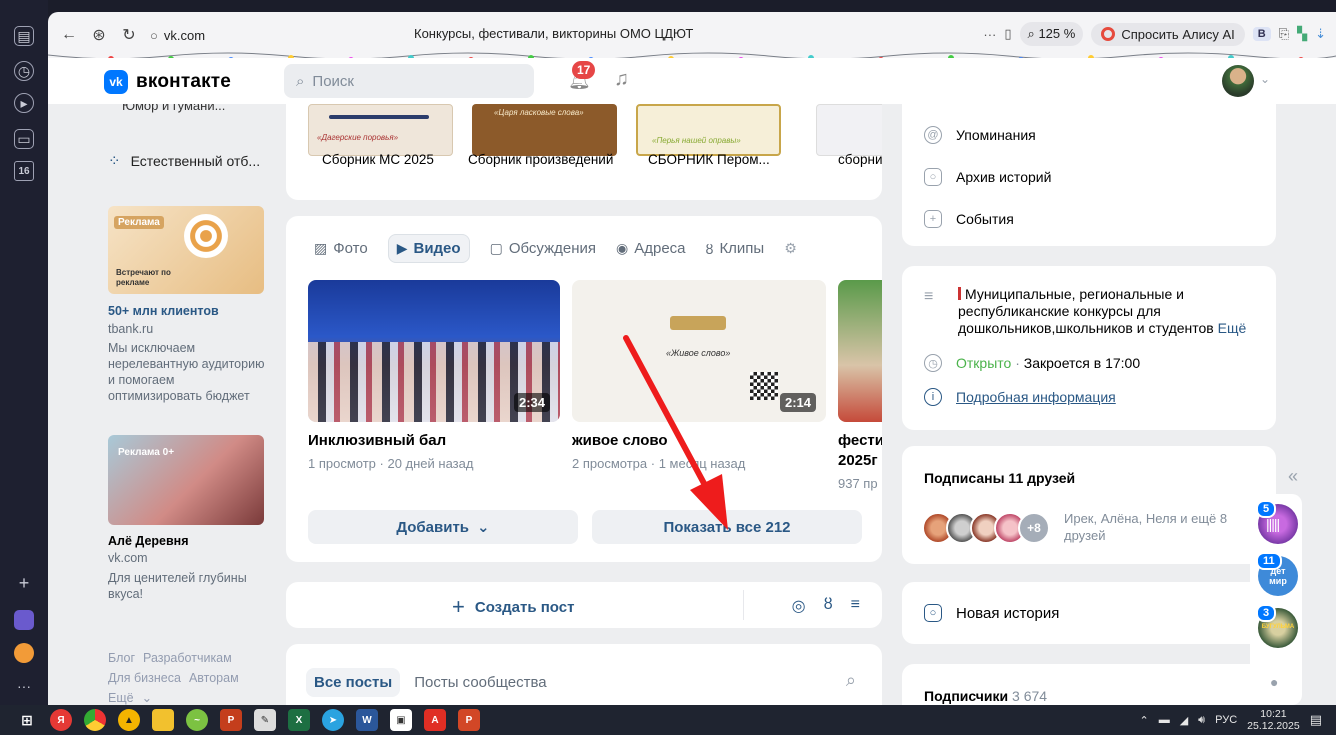 The image size is (1336, 735). I want to click on more-dots-icon: ···, so click(989, 34).